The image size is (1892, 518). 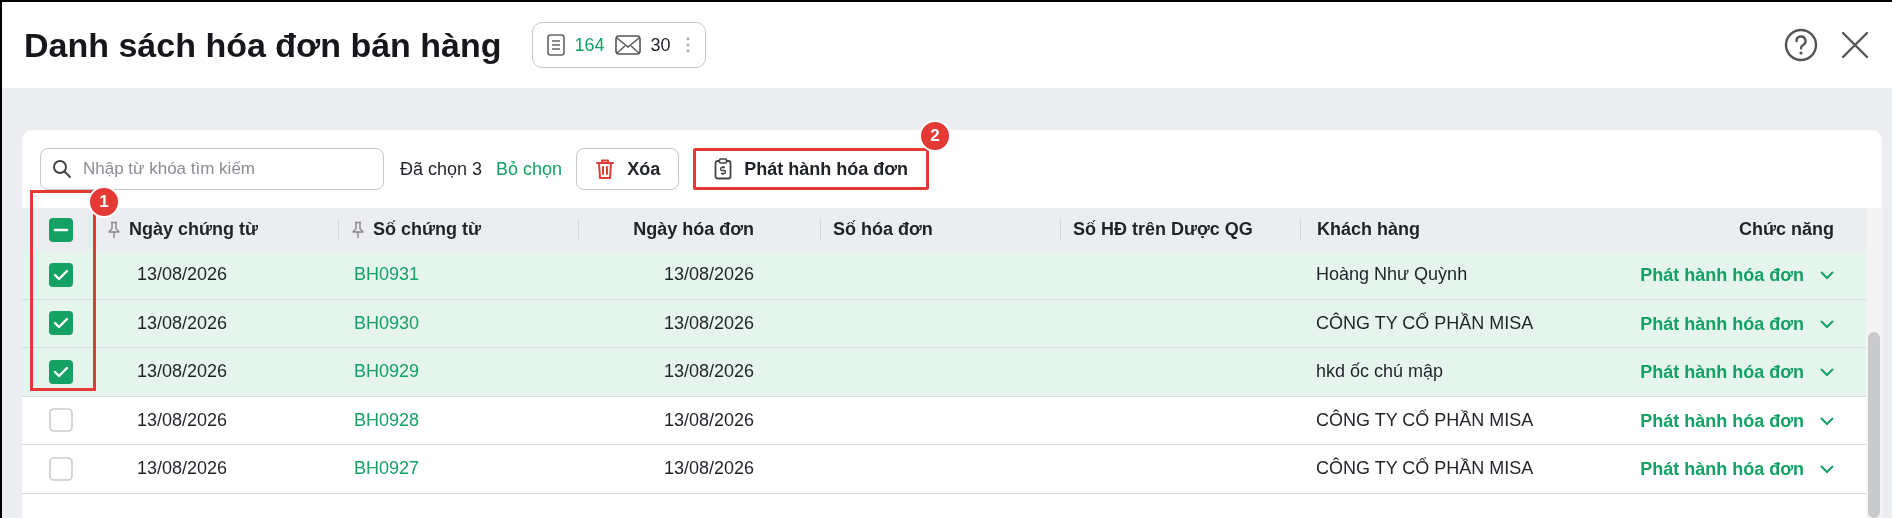 What do you see at coordinates (1392, 274) in the screenshot?
I see `table-cell: Hoàng Như Quỳnh` at bounding box center [1392, 274].